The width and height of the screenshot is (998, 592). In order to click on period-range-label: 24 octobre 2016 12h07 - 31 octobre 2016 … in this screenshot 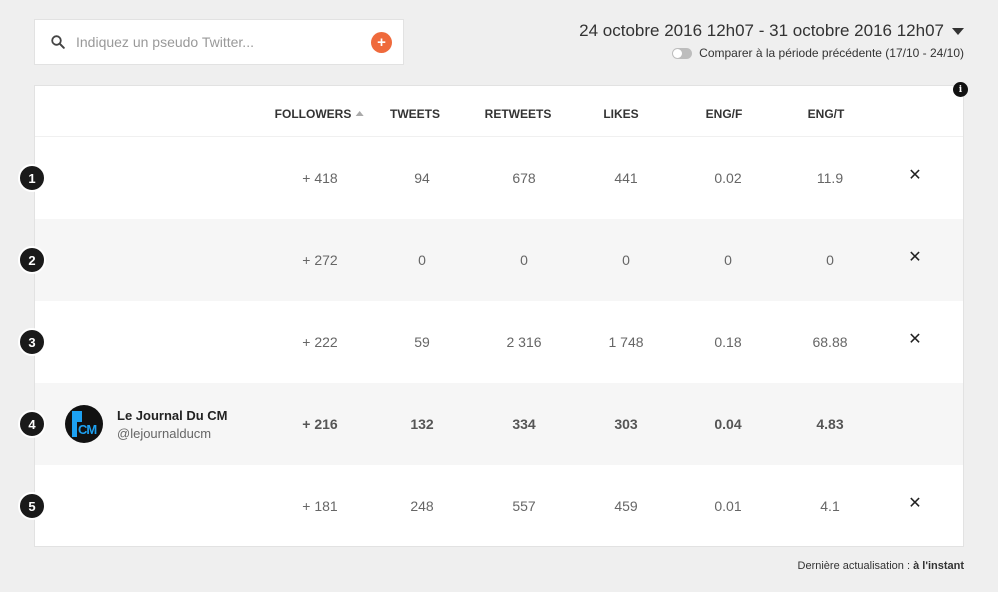, I will do `click(761, 30)`.